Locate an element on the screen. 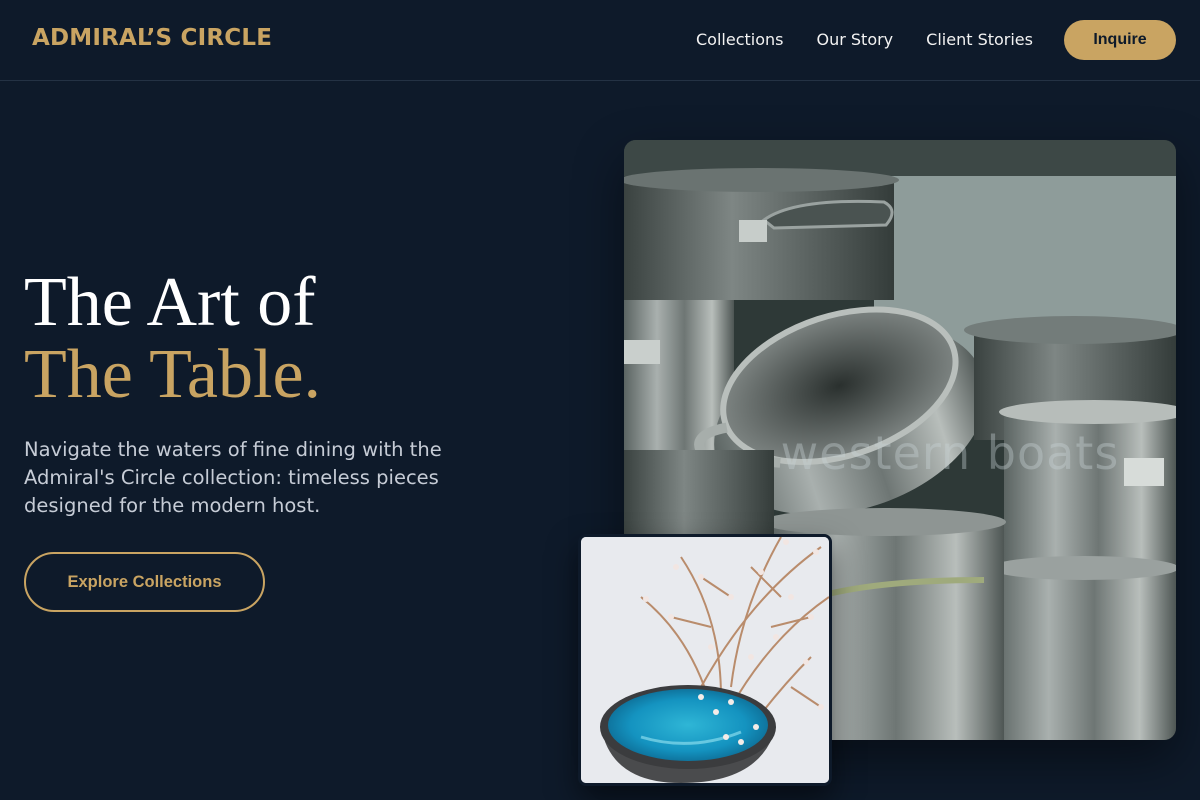  hero-title: The Art of The Table. is located at coordinates (172, 339).